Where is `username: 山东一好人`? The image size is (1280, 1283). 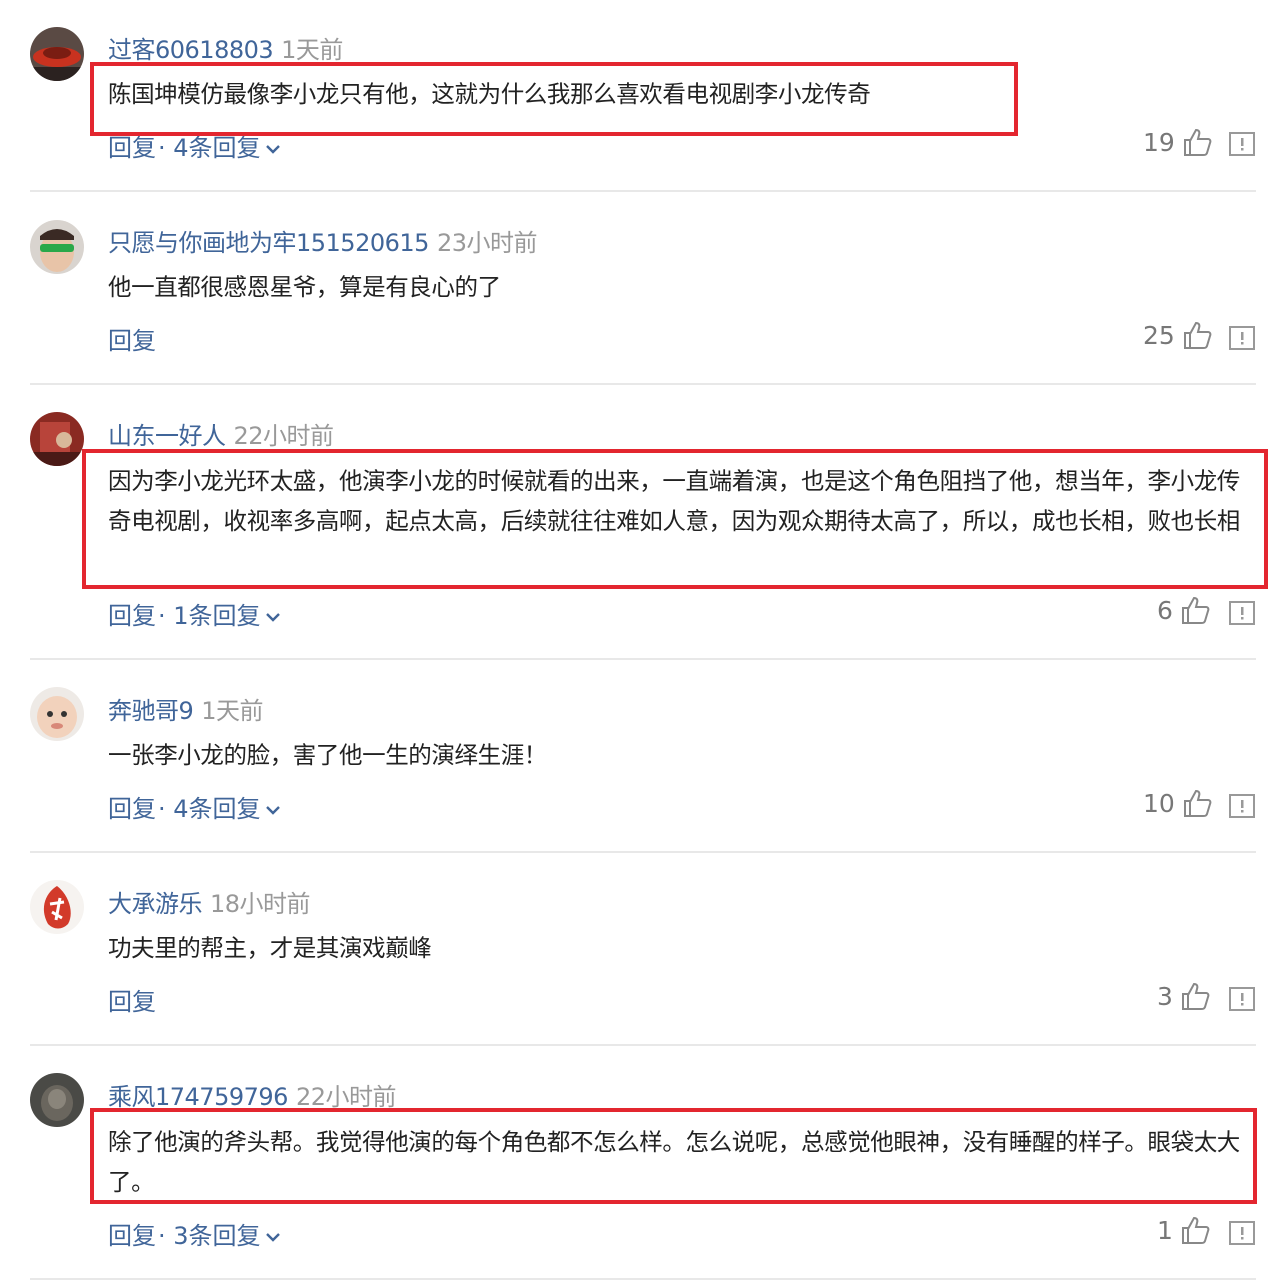
username: 山东一好人 is located at coordinates (167, 436).